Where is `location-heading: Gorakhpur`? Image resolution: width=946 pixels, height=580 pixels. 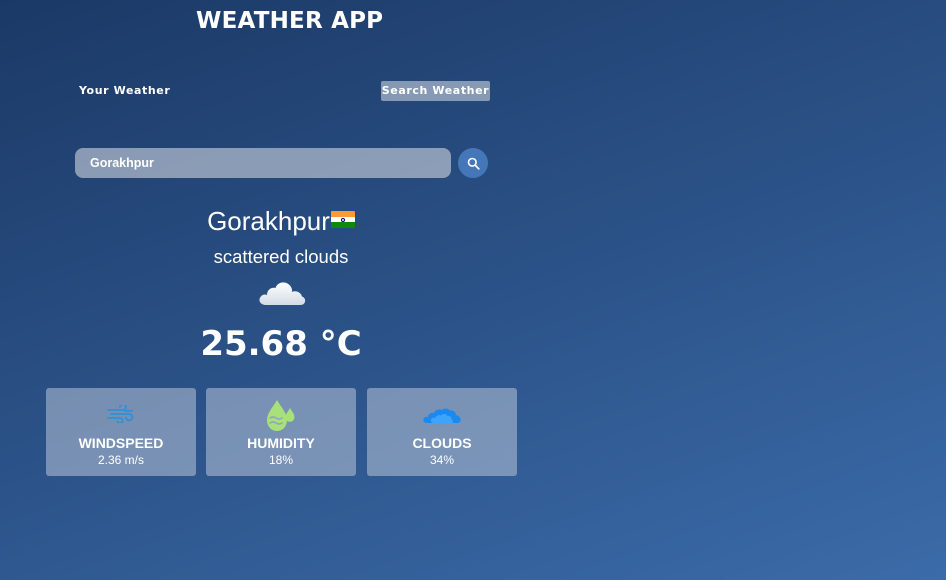
location-heading: Gorakhpur is located at coordinates (281, 221).